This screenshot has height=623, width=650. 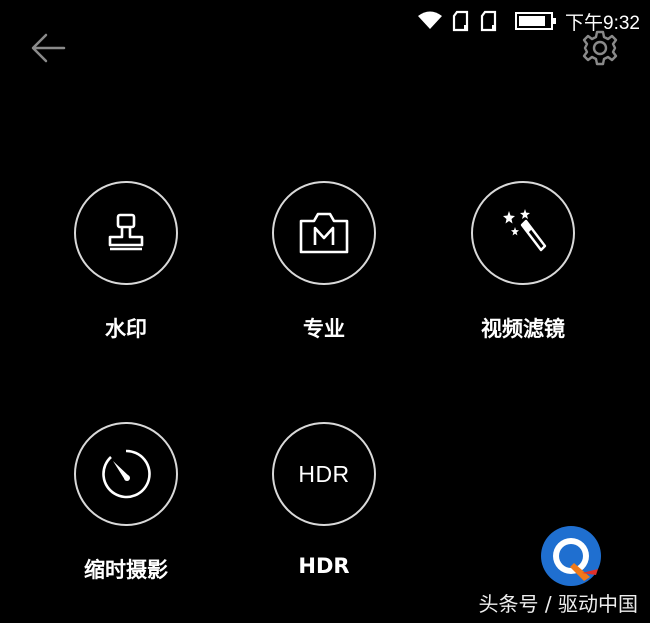 I want to click on driver-china-logo-icon, so click(x=571, y=556).